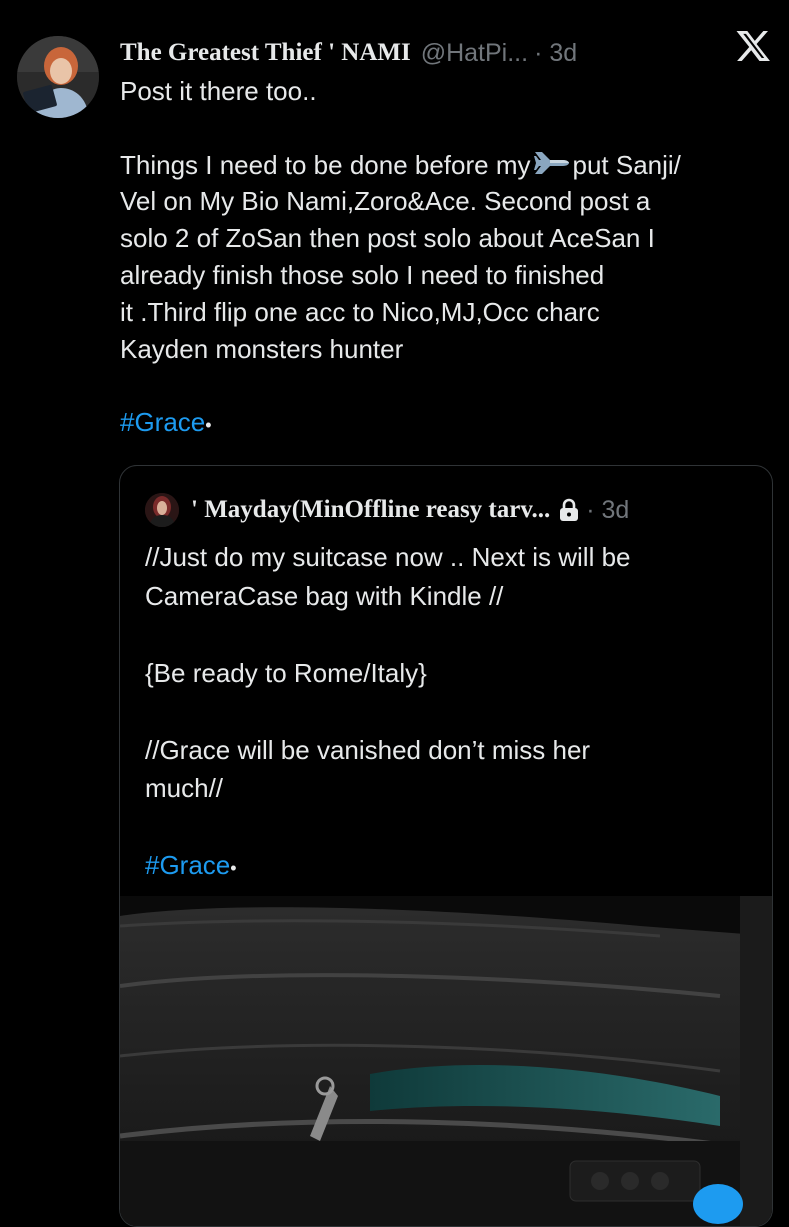  Describe the element at coordinates (187, 865) in the screenshot. I see `quoted-hashtag-link: #Grace` at that location.